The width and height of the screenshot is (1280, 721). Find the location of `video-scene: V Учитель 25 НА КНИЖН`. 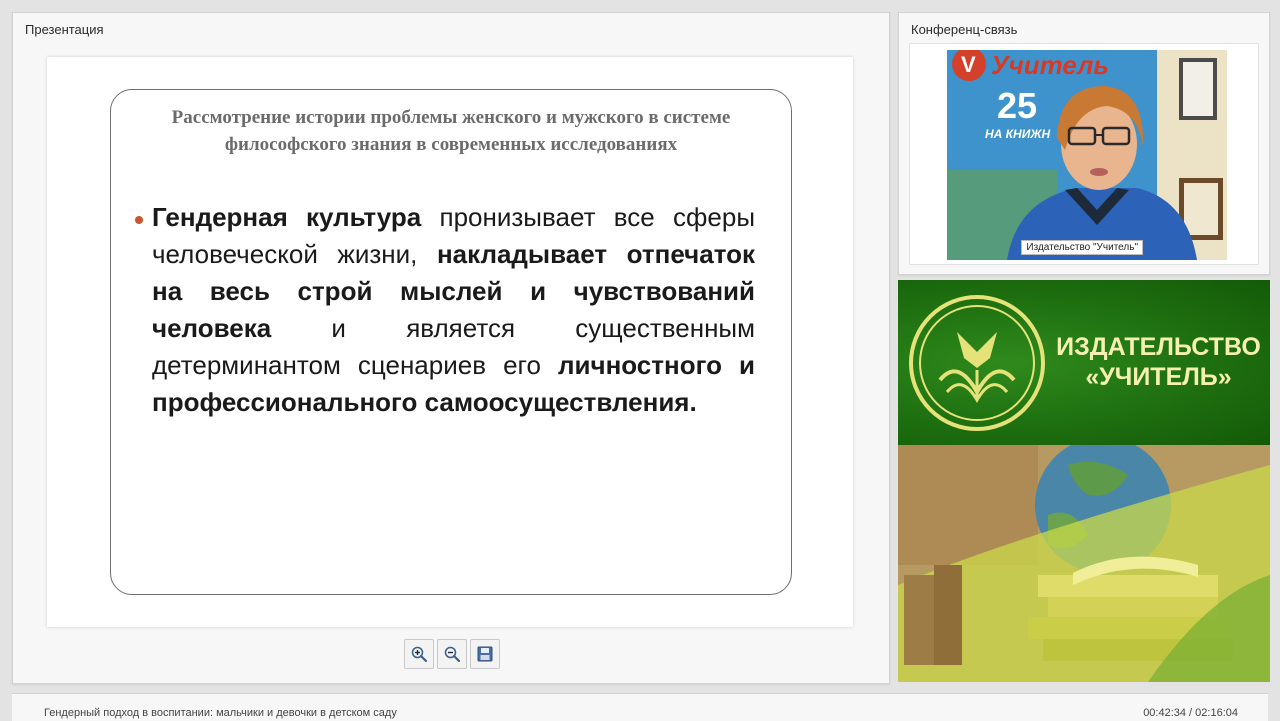

video-scene: V Учитель 25 НА КНИЖН is located at coordinates (1087, 155).